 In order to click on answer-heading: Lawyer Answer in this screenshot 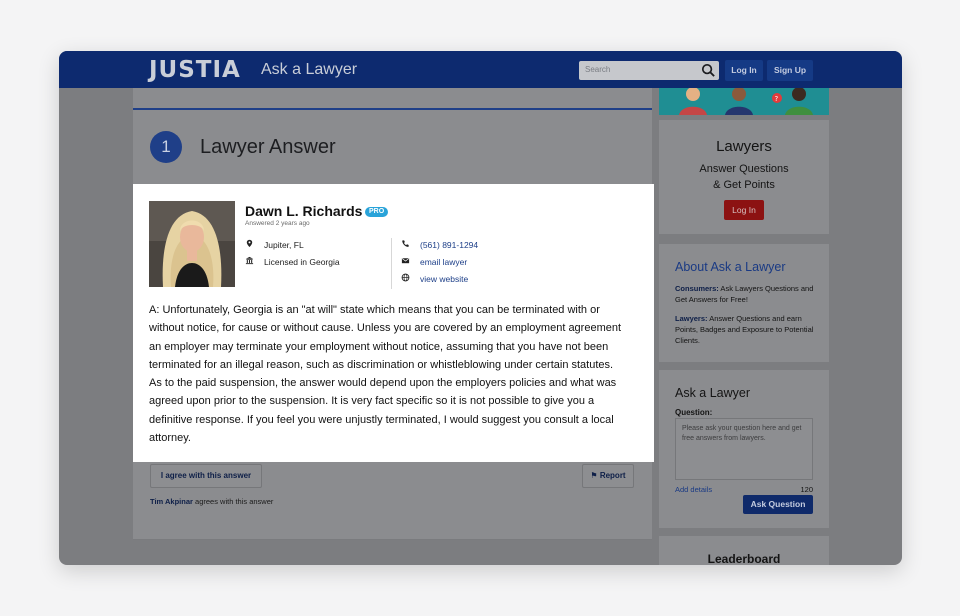, I will do `click(268, 147)`.